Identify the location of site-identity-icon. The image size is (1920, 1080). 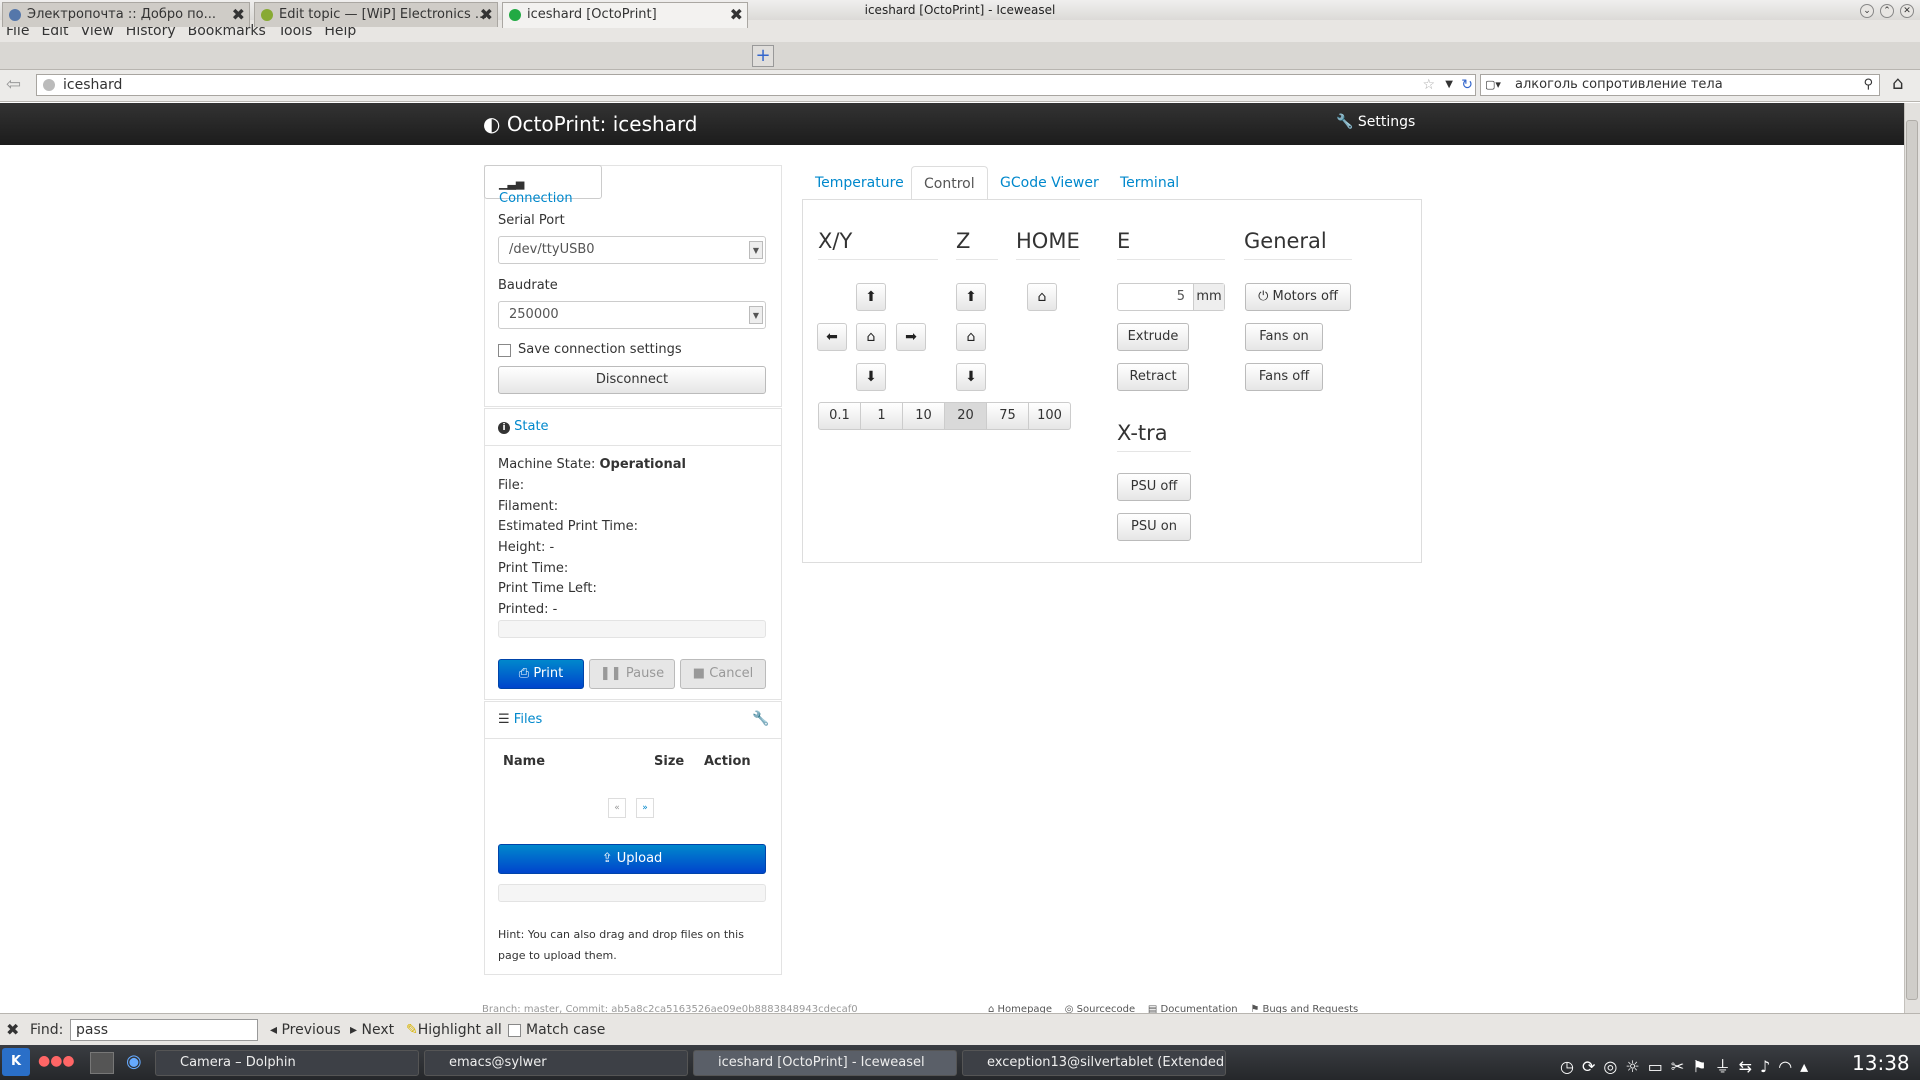
(49, 85).